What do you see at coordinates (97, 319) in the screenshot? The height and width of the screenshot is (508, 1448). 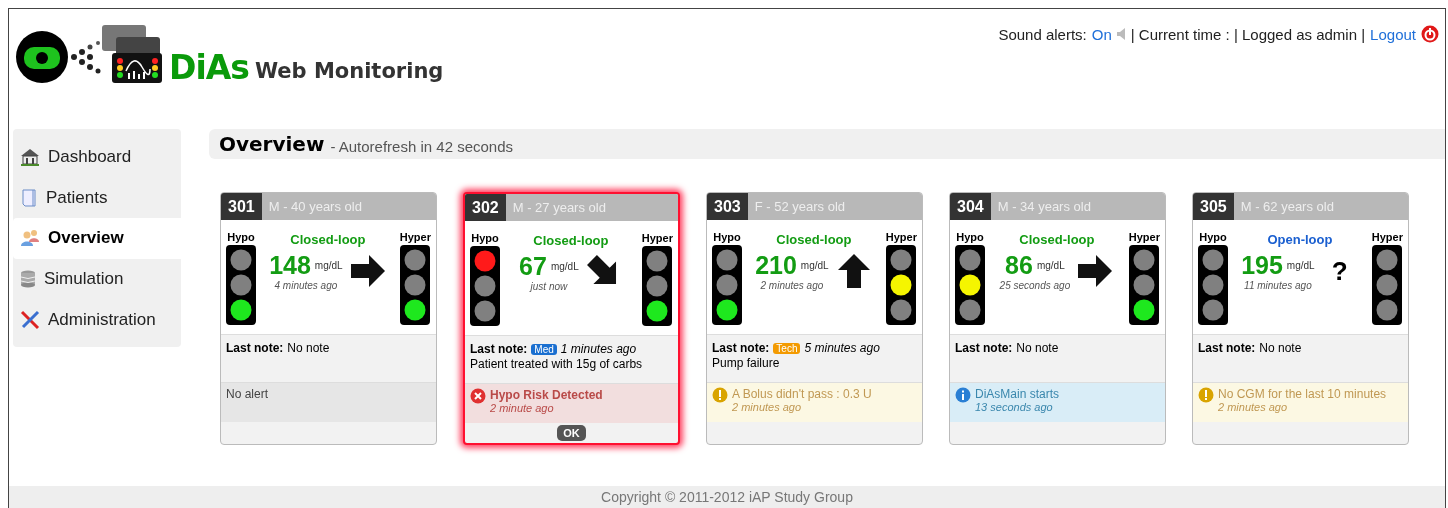 I see `sidebar-item: Administration` at bounding box center [97, 319].